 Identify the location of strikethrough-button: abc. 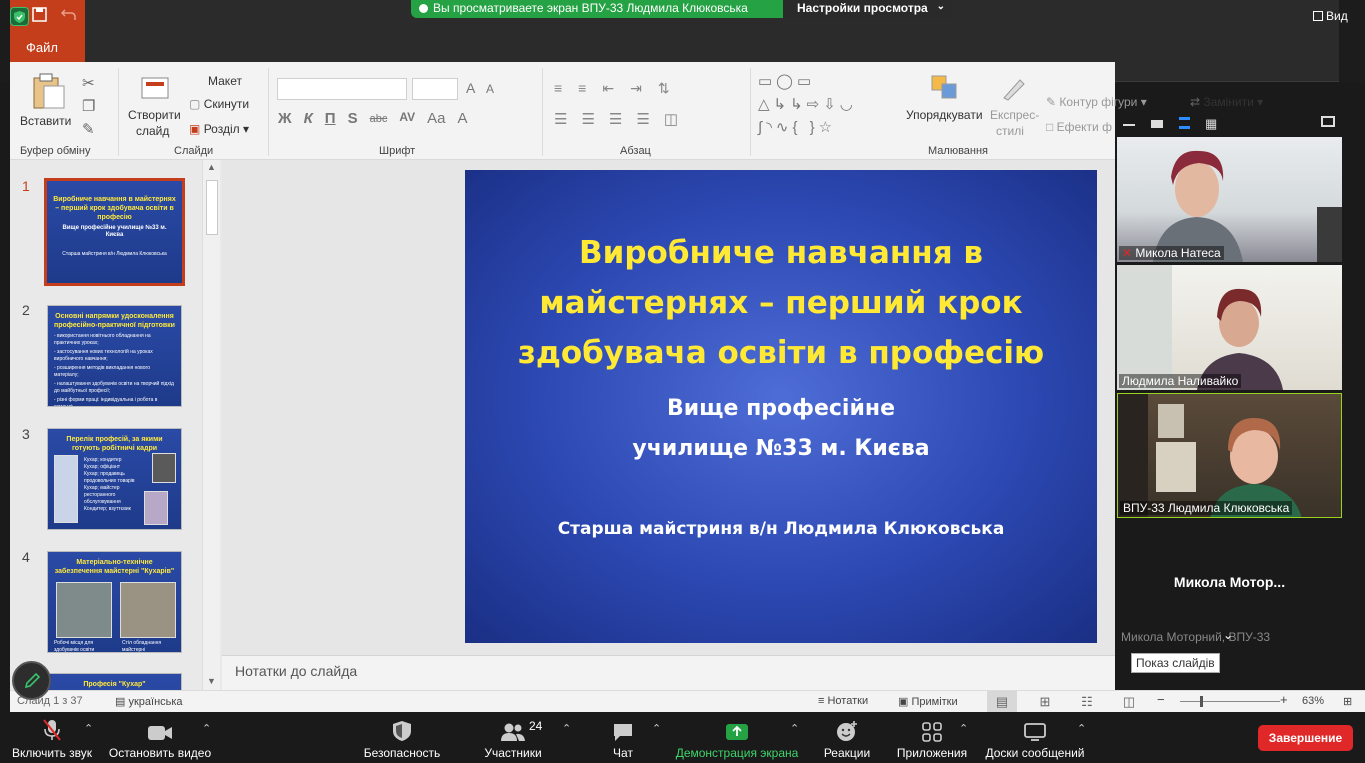
(379, 118).